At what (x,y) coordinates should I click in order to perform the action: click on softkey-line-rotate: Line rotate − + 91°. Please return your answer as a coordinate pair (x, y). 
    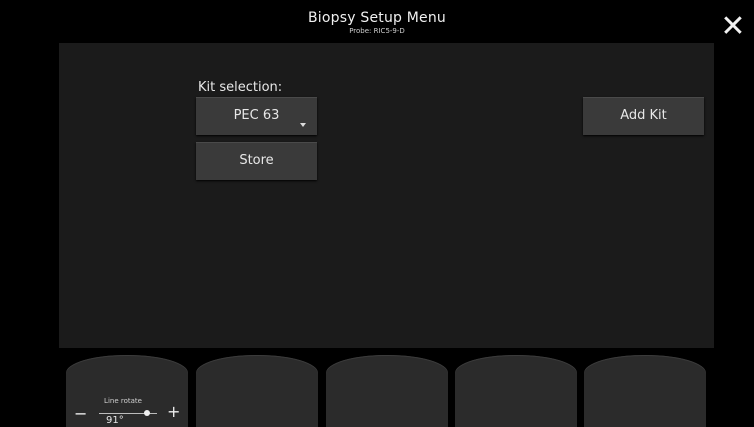
    Looking at the image, I should click on (127, 391).